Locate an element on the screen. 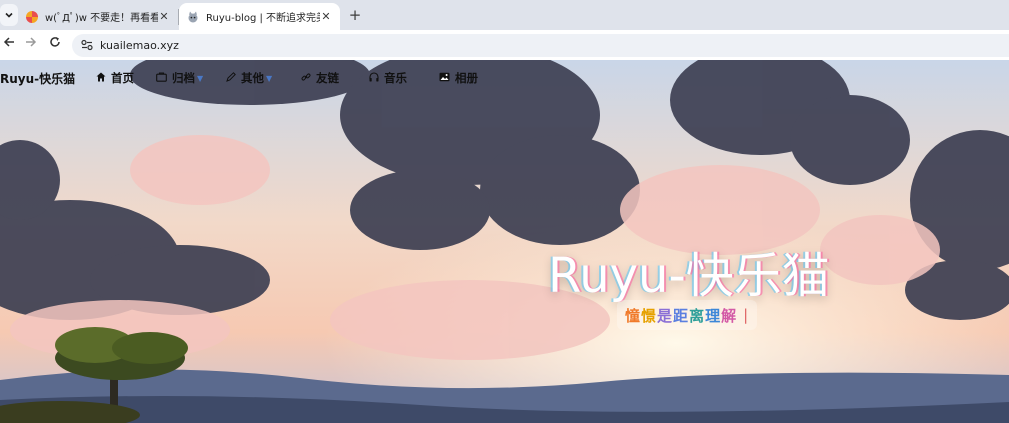 The image size is (1009, 423). nav-item-other: 其他 ▼ is located at coordinates (249, 78).